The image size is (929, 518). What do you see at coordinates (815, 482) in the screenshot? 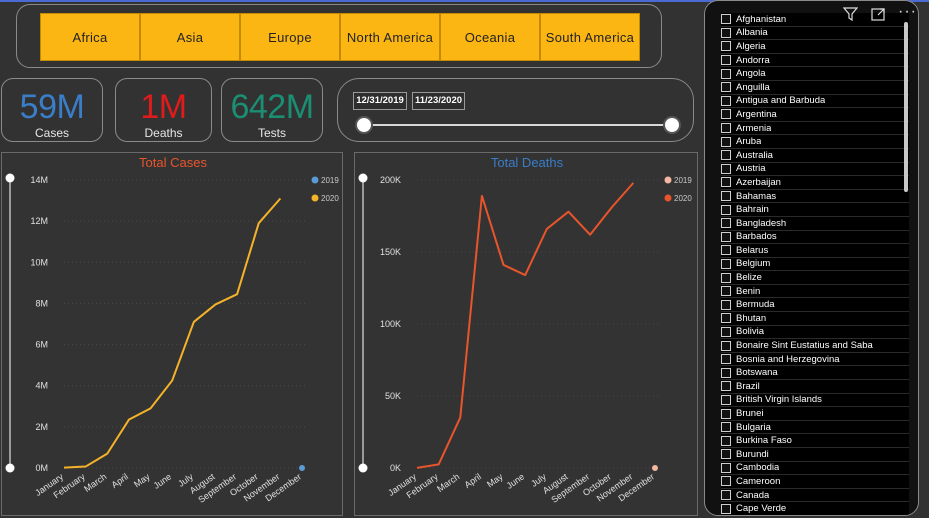
I see `country-item: Cameroon` at bounding box center [815, 482].